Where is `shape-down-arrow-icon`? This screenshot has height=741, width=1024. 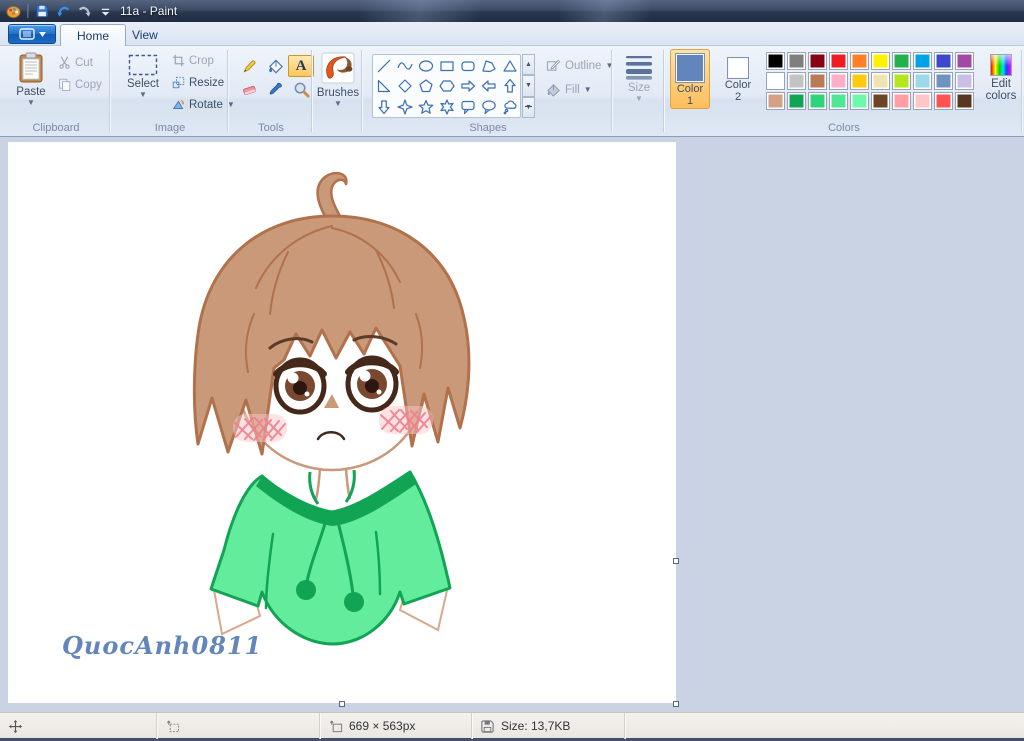 shape-down-arrow-icon is located at coordinates (384, 107).